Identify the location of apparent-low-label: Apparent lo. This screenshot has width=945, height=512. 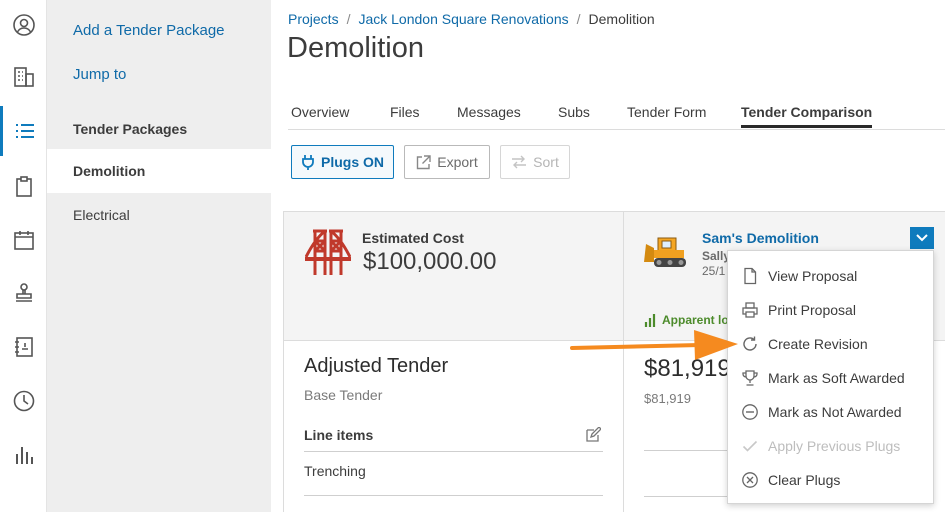
(695, 320).